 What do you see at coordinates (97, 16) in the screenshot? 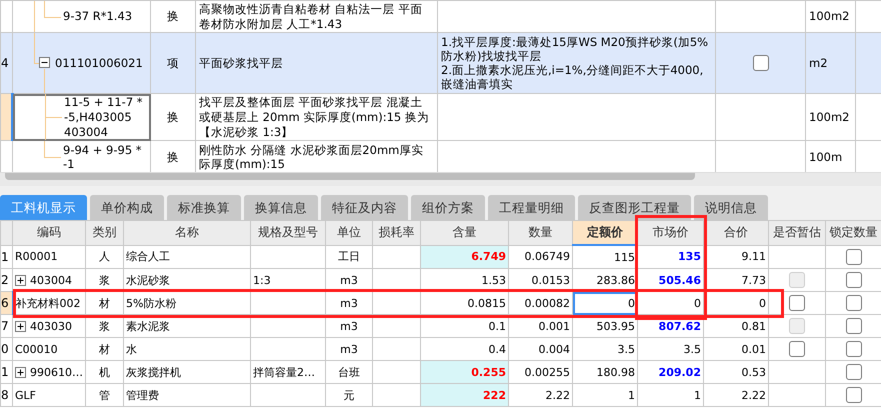
I see `code-text: 9-37 R*1.43` at bounding box center [97, 16].